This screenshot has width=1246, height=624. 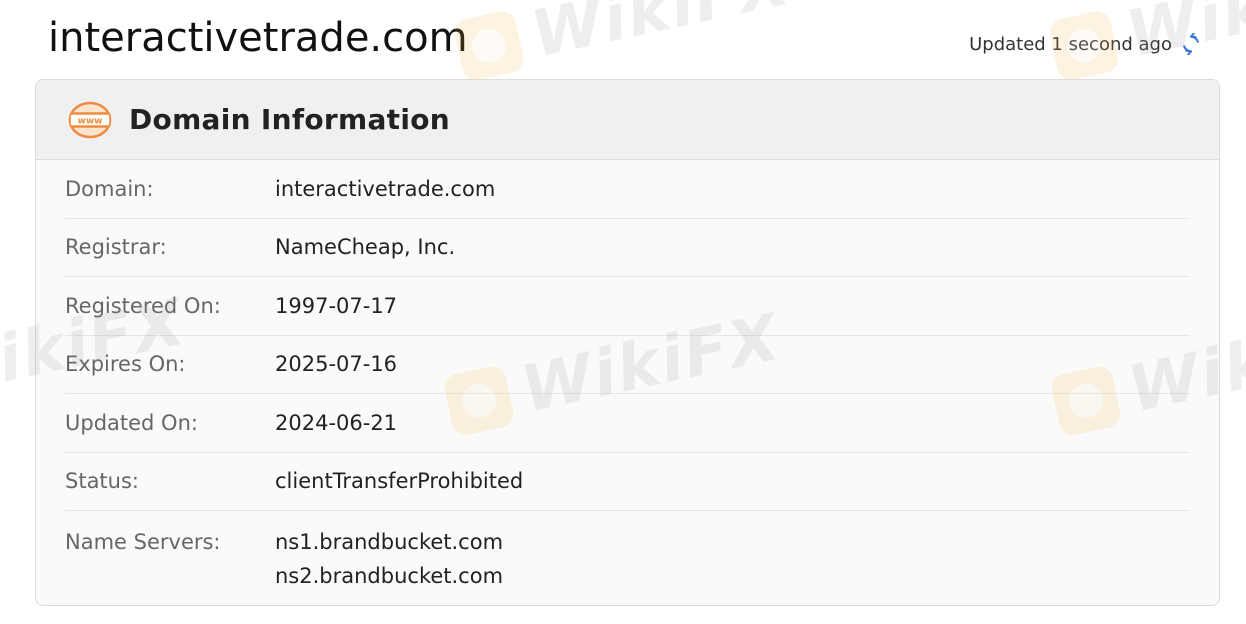 I want to click on card-header: www Domain Information, so click(x=627, y=120).